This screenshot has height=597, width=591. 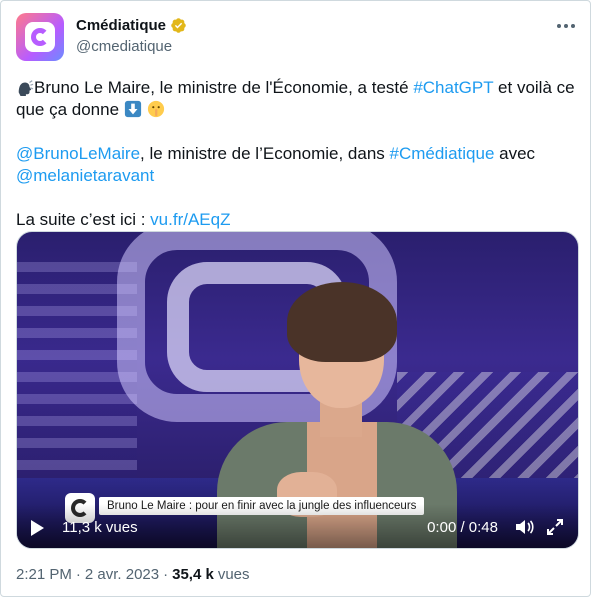 I want to click on tweet-text-line-2-end: avec, so click(x=515, y=153).